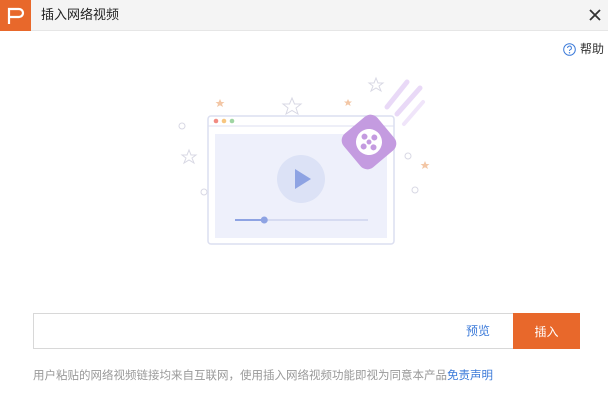 The width and height of the screenshot is (608, 411). Describe the element at coordinates (273, 331) in the screenshot. I see `video-url-input` at that location.